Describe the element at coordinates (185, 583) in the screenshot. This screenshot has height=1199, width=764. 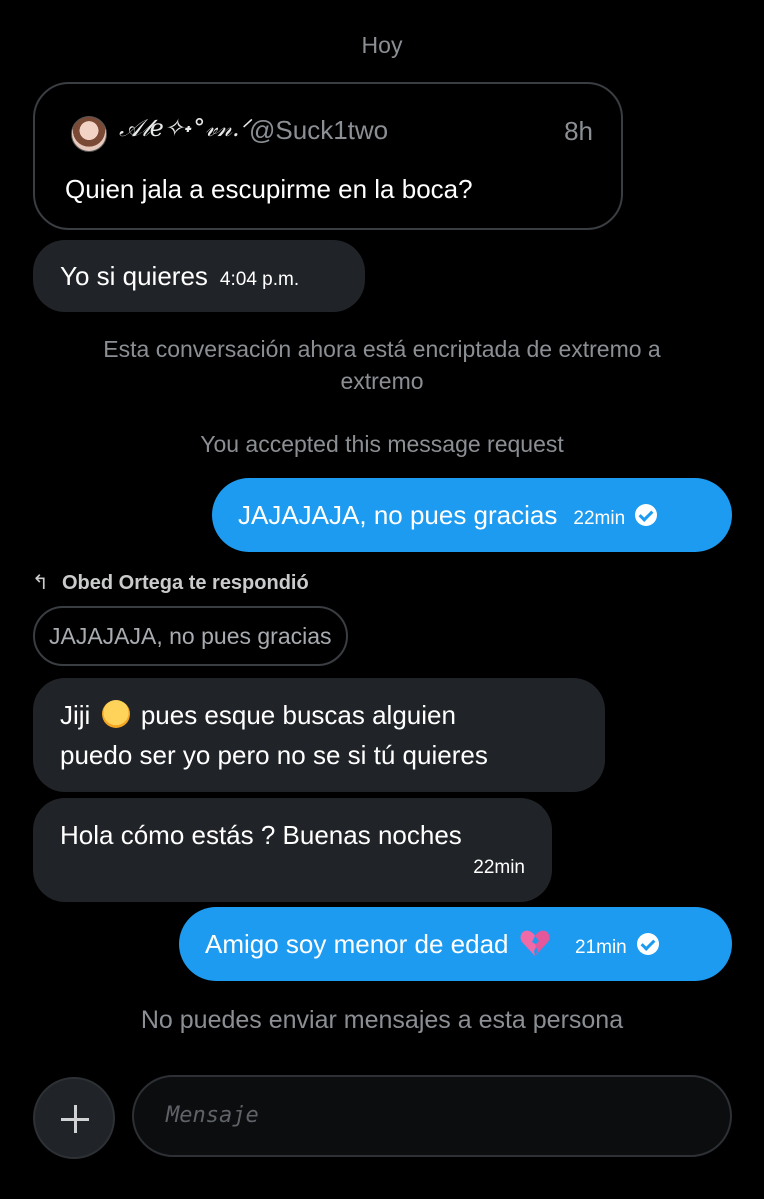
I see `reply-label-text: Obed Ortega te respondió` at that location.